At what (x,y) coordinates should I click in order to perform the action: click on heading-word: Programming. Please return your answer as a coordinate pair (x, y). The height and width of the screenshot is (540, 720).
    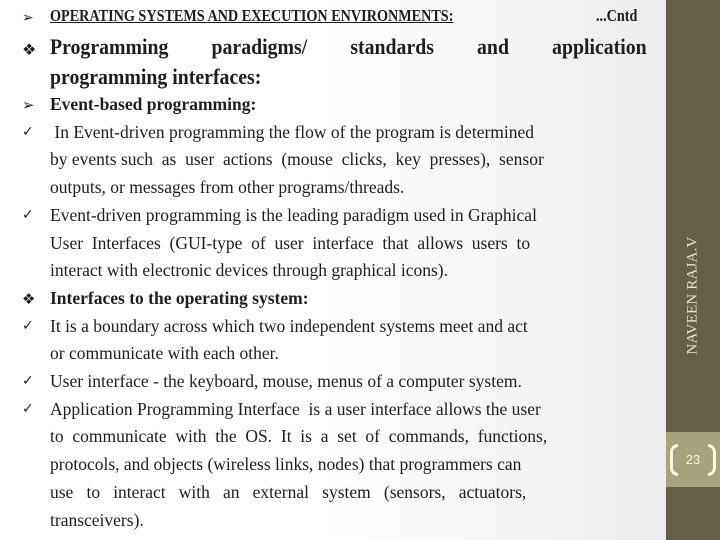
    Looking at the image, I should click on (109, 46).